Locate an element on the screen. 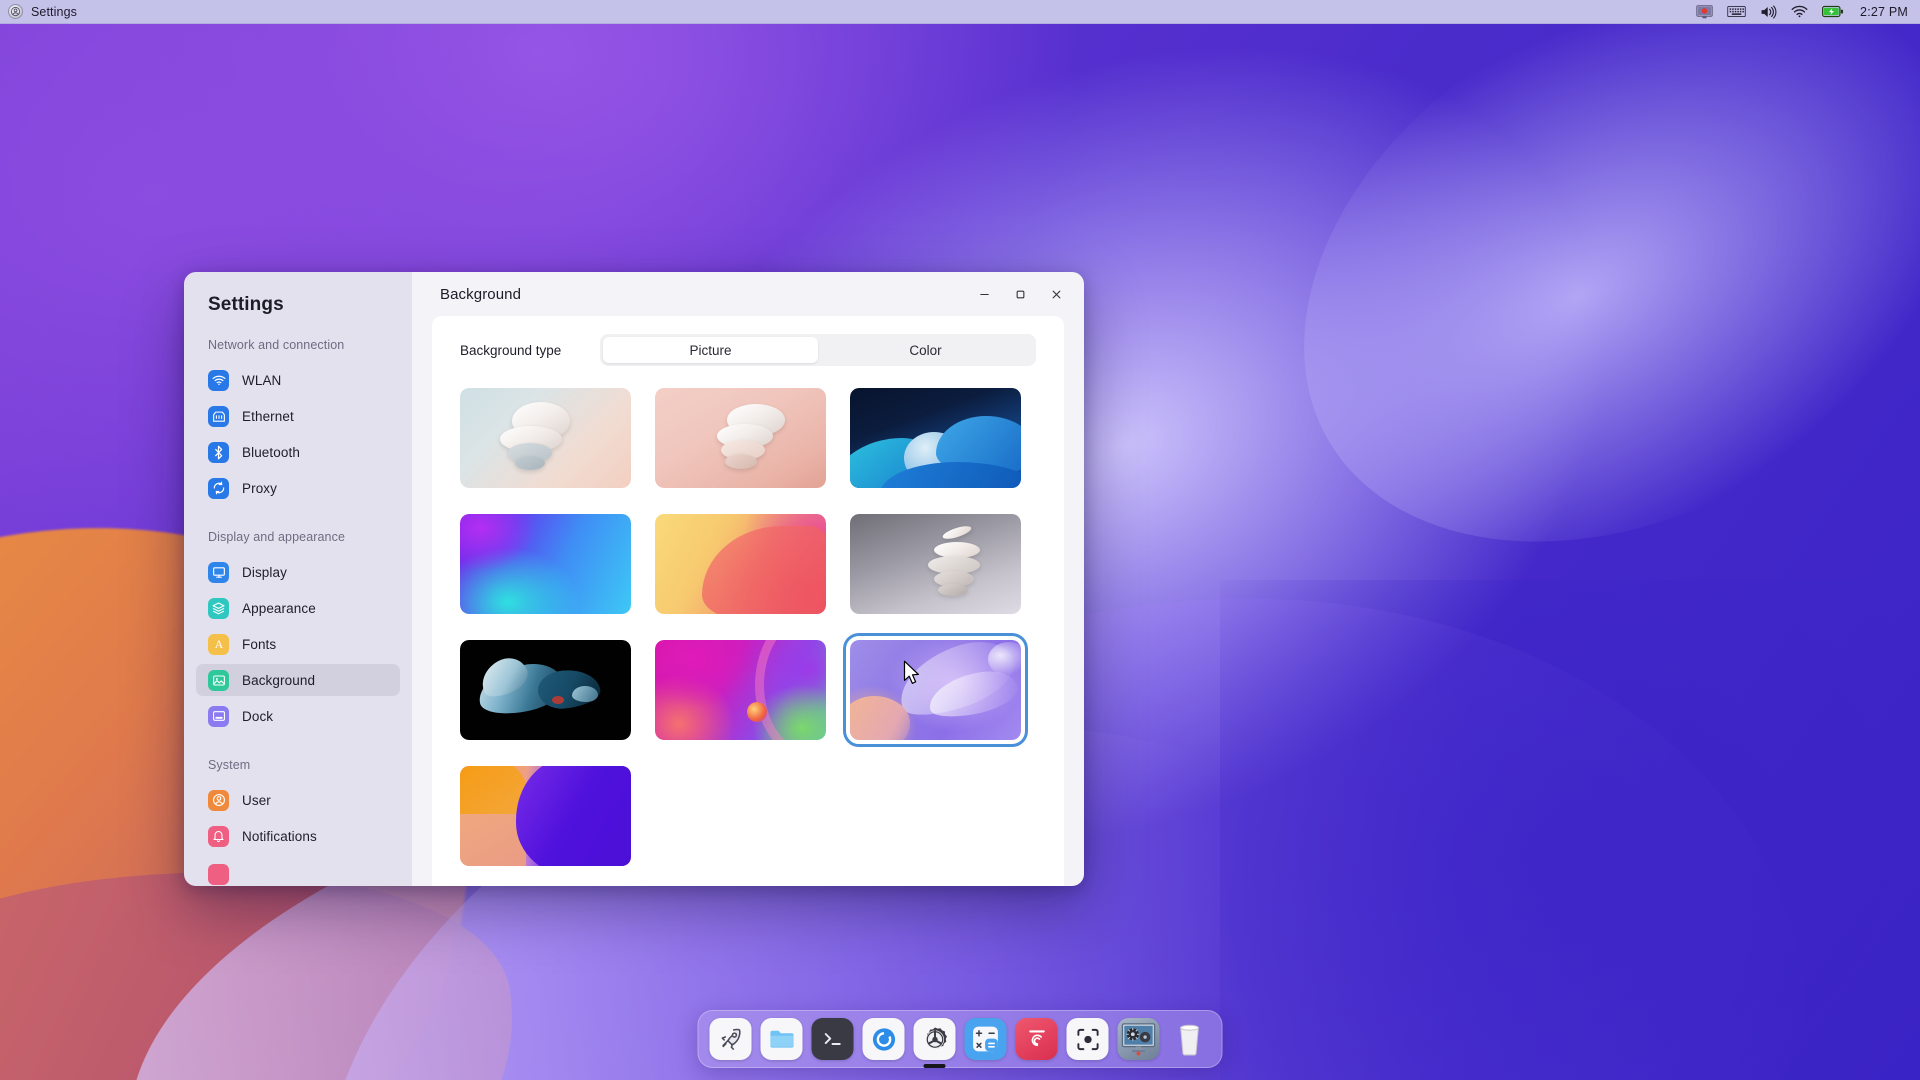 This screenshot has width=1920, height=1080. top-bar: Settings 2:27 PM is located at coordinates (960, 12).